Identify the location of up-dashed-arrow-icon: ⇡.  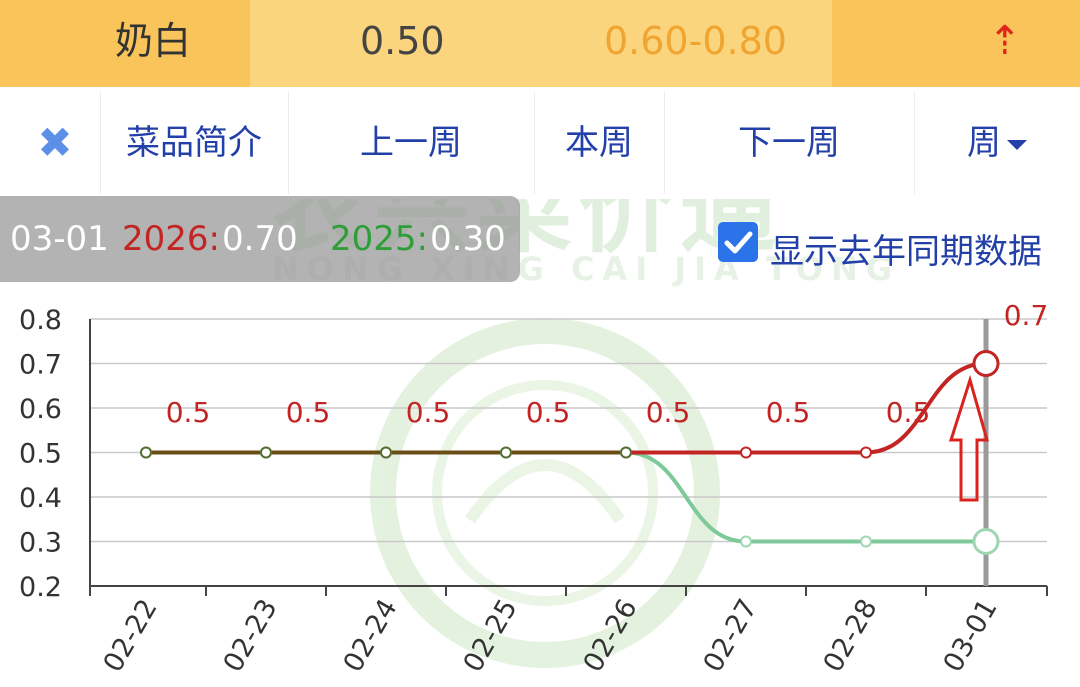
(1005, 41).